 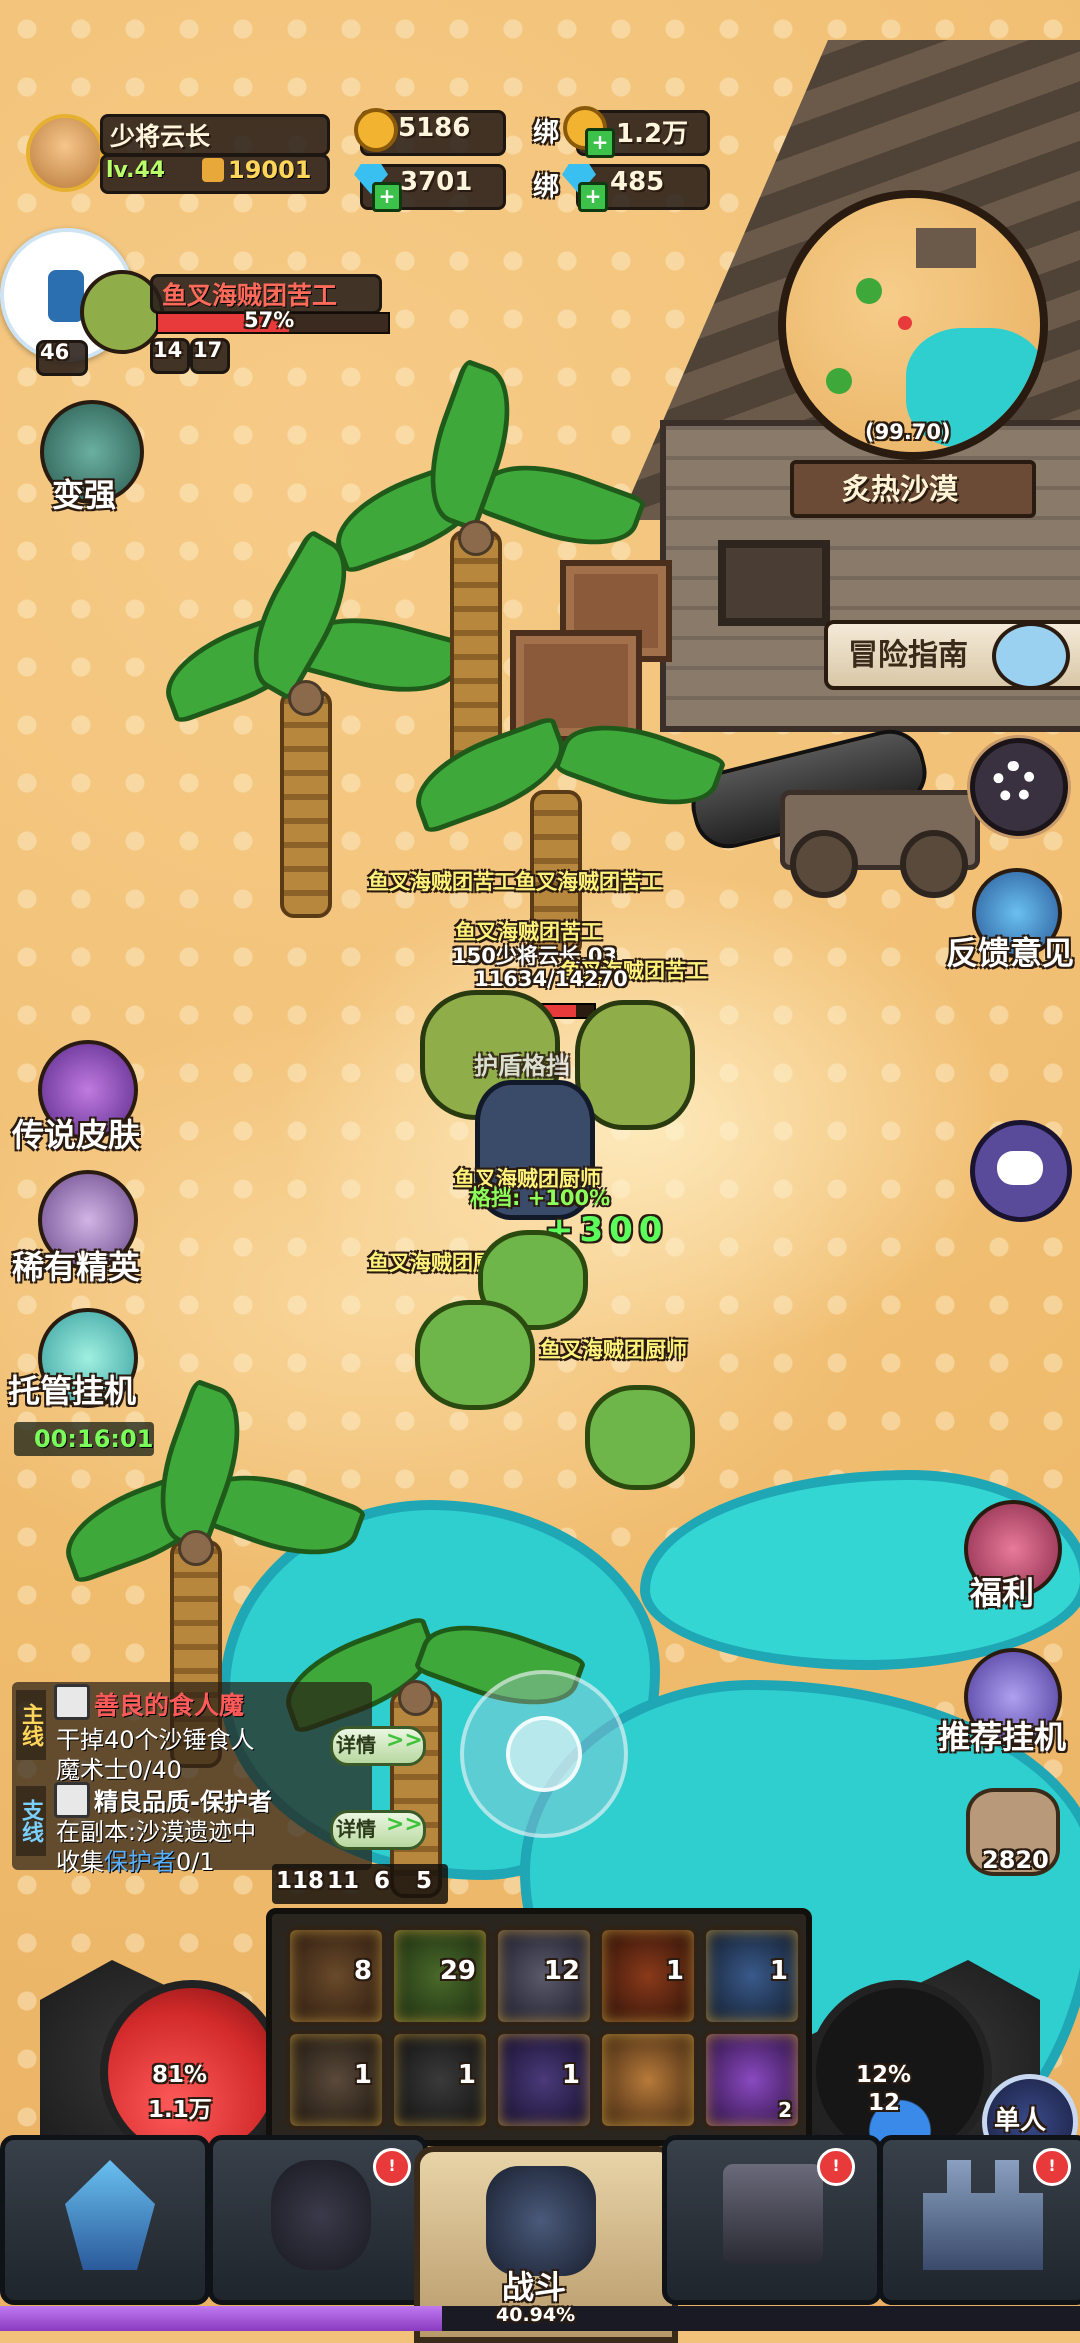 What do you see at coordinates (440, 1976) in the screenshot?
I see `skill-slot: 29` at bounding box center [440, 1976].